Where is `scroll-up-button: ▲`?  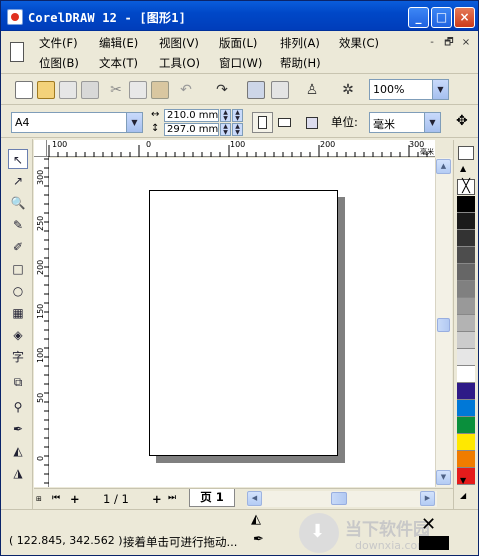
scroll-up-button: ▲ is located at coordinates (443, 166).